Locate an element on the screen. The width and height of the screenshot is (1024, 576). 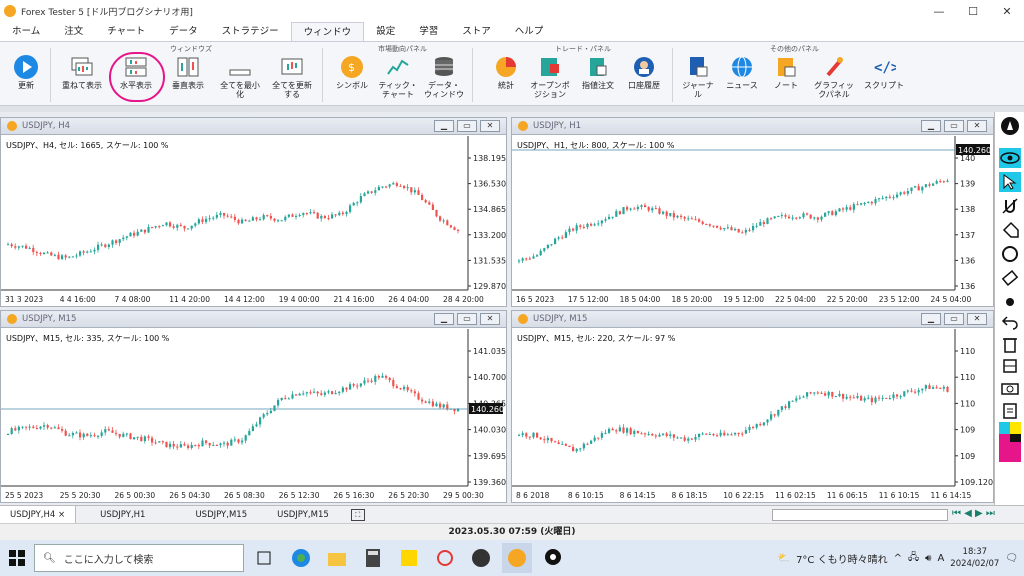
chart-tab-h1: USDJPY,H1 is located at coordinates (122, 515).